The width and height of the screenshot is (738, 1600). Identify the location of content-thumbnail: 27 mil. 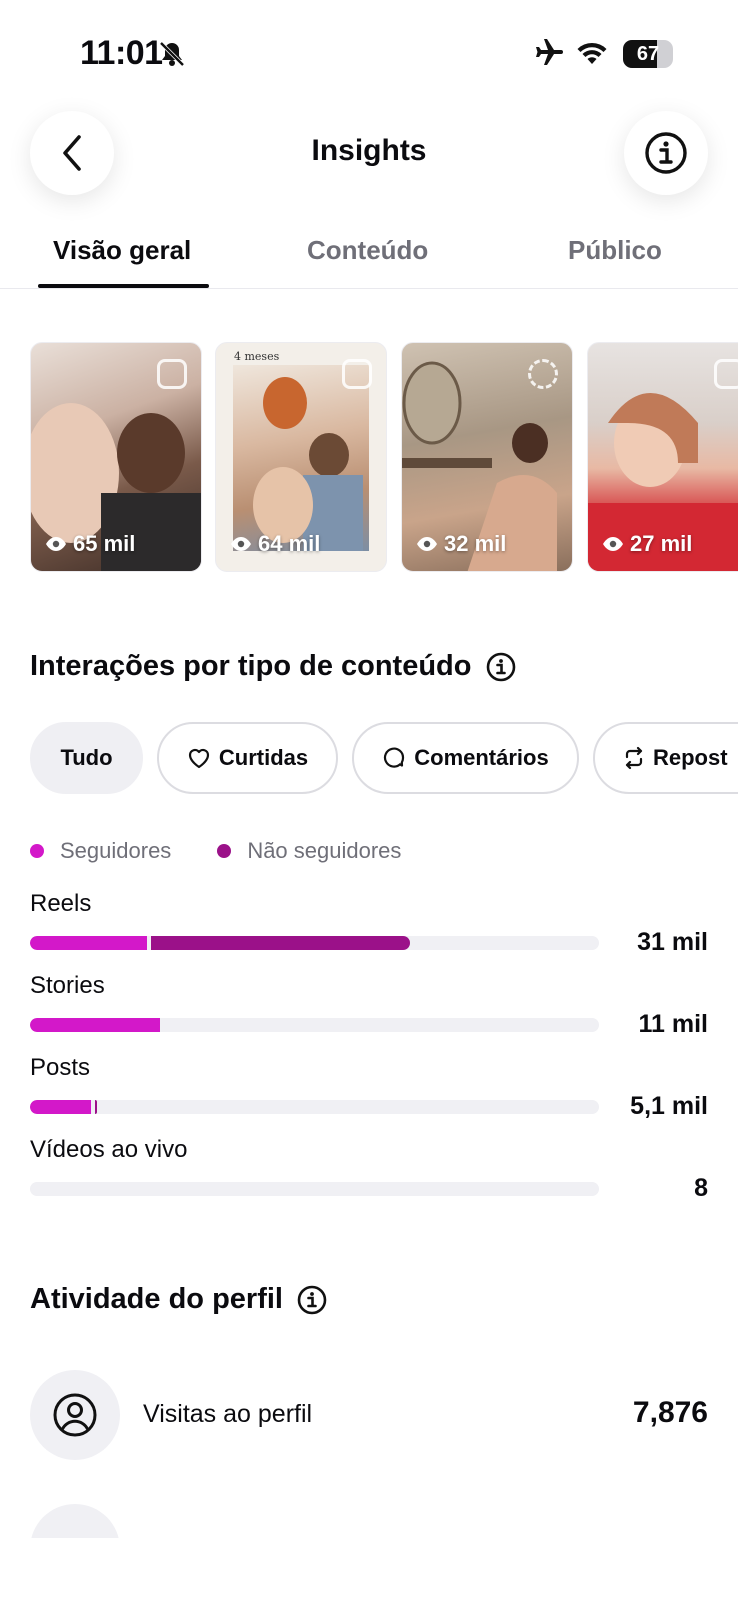
(662, 457).